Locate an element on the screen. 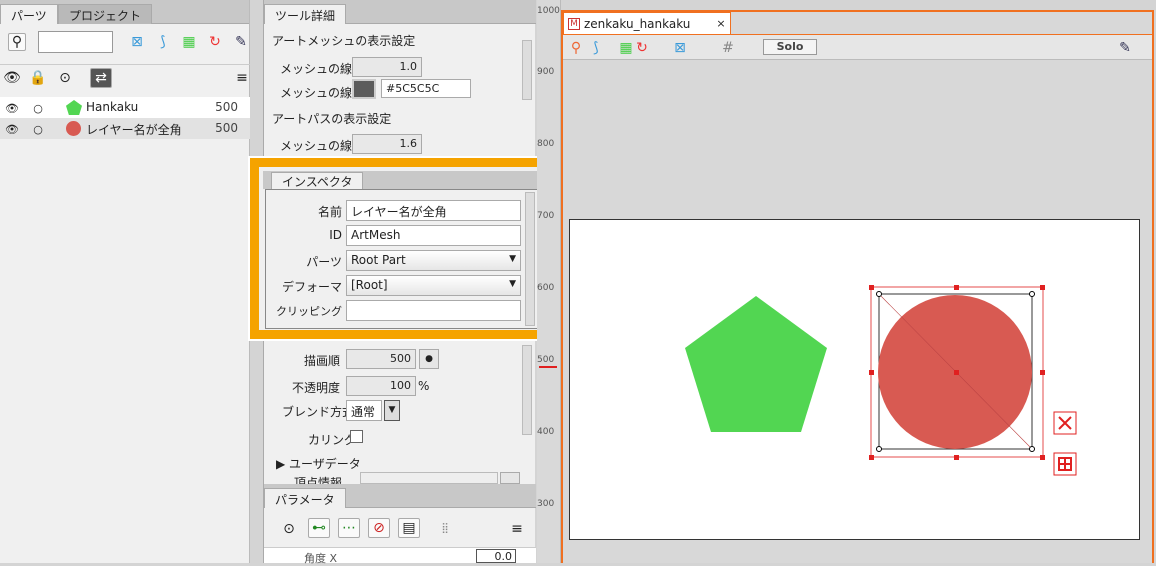 The image size is (1156, 566). blend-select: 通常 is located at coordinates (364, 410).